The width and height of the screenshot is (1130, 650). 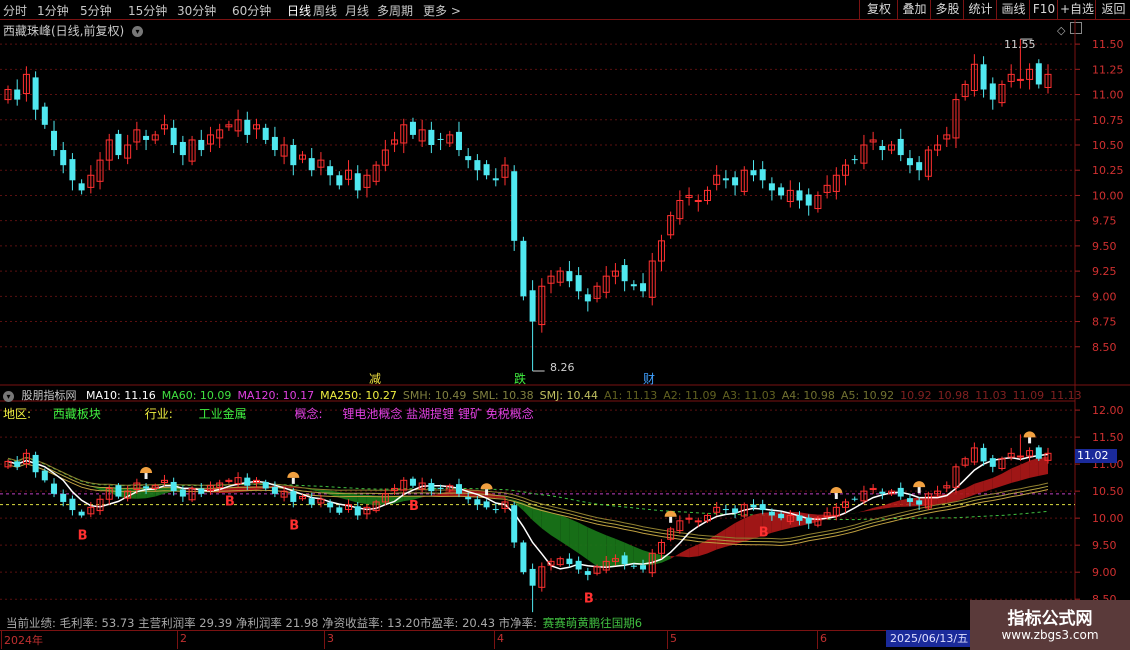 What do you see at coordinates (1104, 221) in the screenshot?
I see `price-tick-label: 9.75` at bounding box center [1104, 221].